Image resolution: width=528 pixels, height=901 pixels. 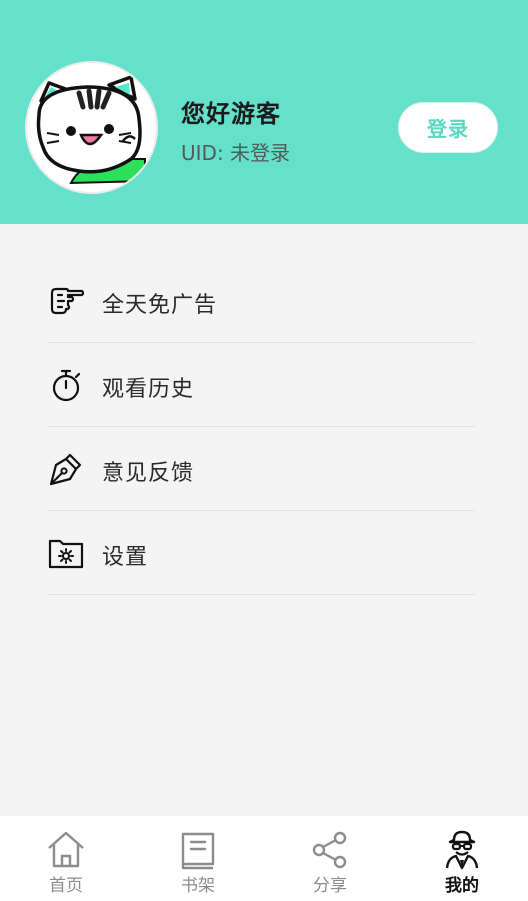 What do you see at coordinates (125, 557) in the screenshot?
I see `menu-item-label: 设置` at bounding box center [125, 557].